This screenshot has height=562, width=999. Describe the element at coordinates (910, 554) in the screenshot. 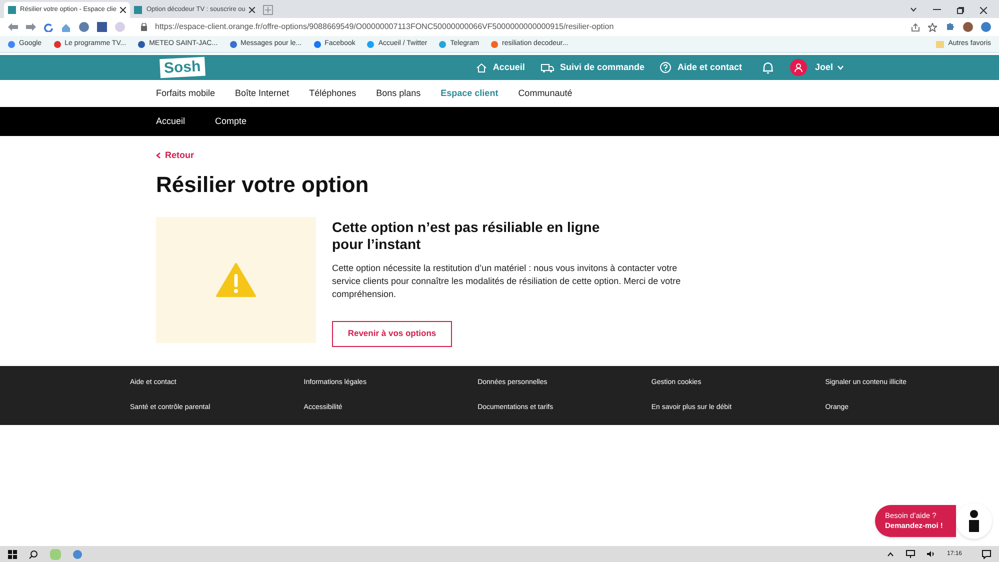

I see `network-icon` at that location.